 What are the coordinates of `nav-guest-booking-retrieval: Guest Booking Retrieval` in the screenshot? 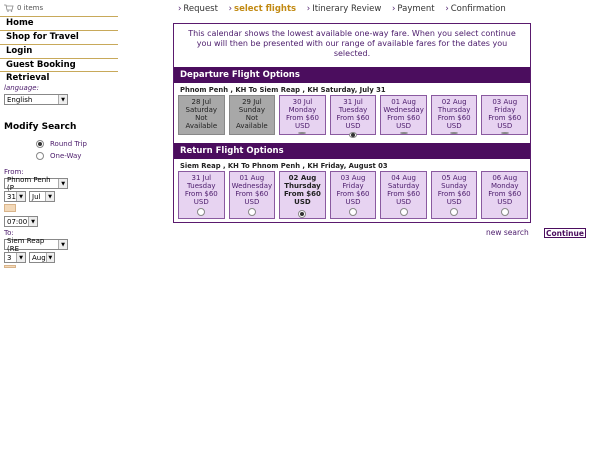 It's located at (59, 70).